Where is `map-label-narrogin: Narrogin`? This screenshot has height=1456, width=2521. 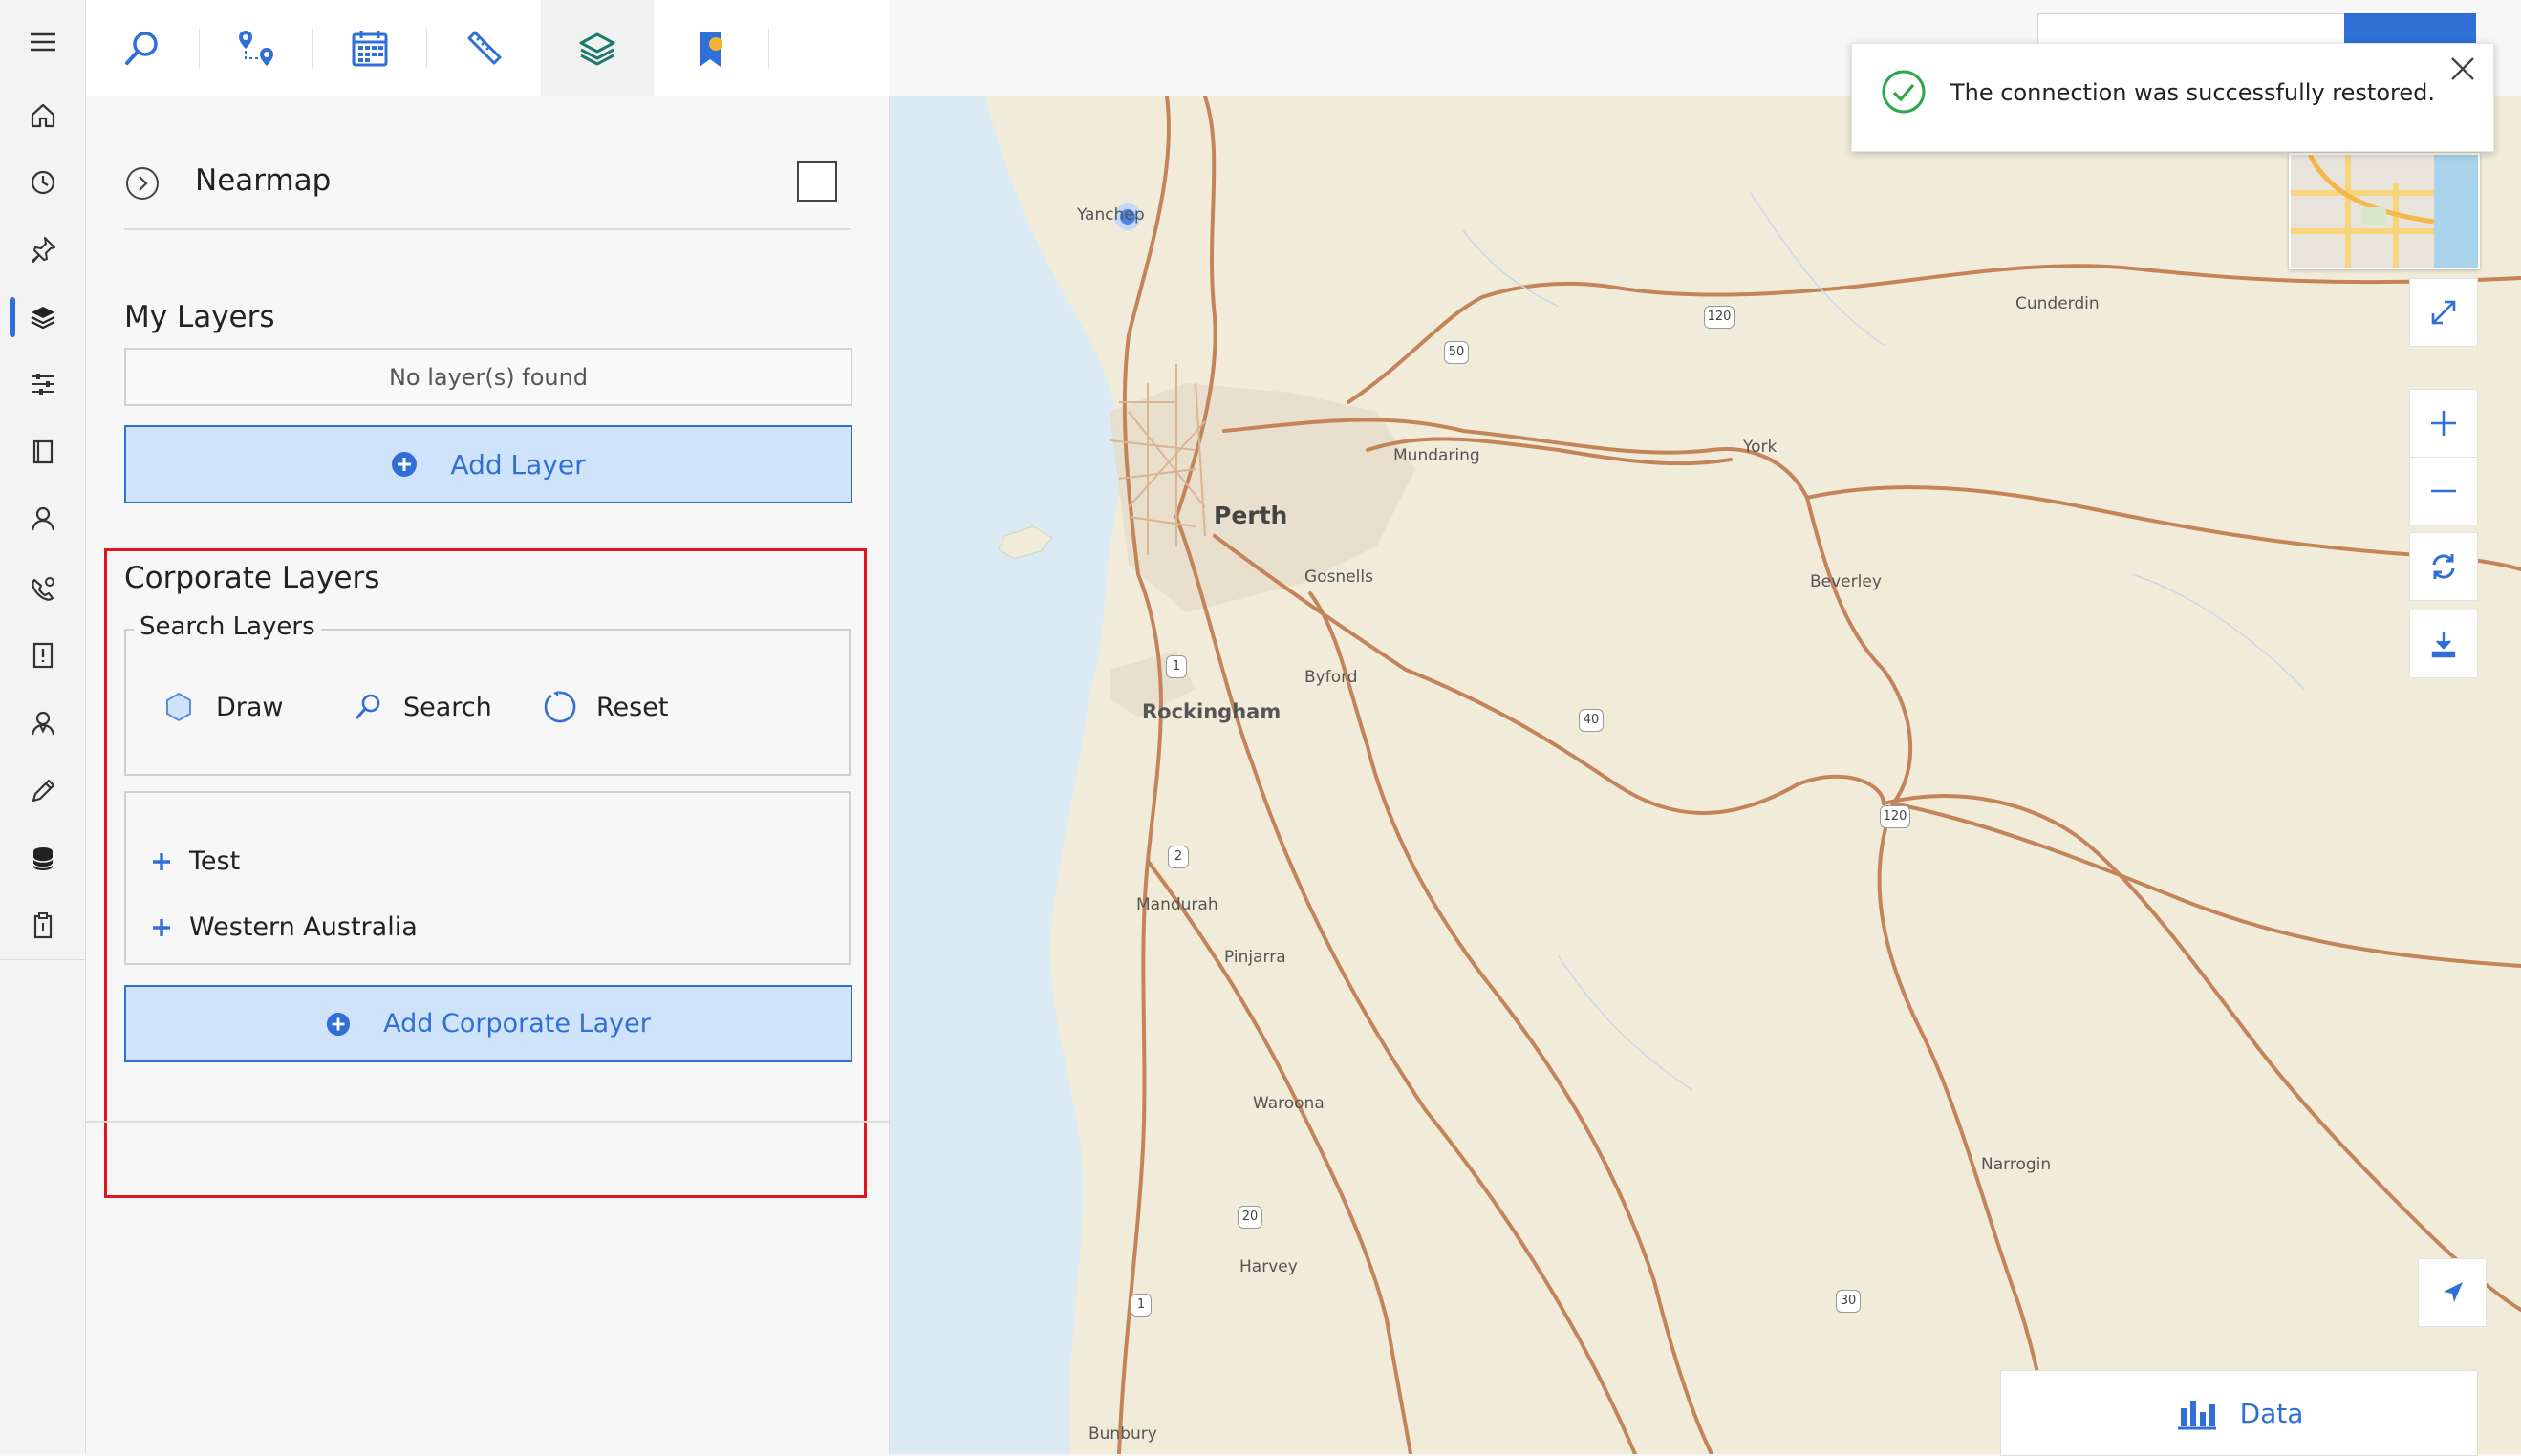 map-label-narrogin: Narrogin is located at coordinates (2016, 1165).